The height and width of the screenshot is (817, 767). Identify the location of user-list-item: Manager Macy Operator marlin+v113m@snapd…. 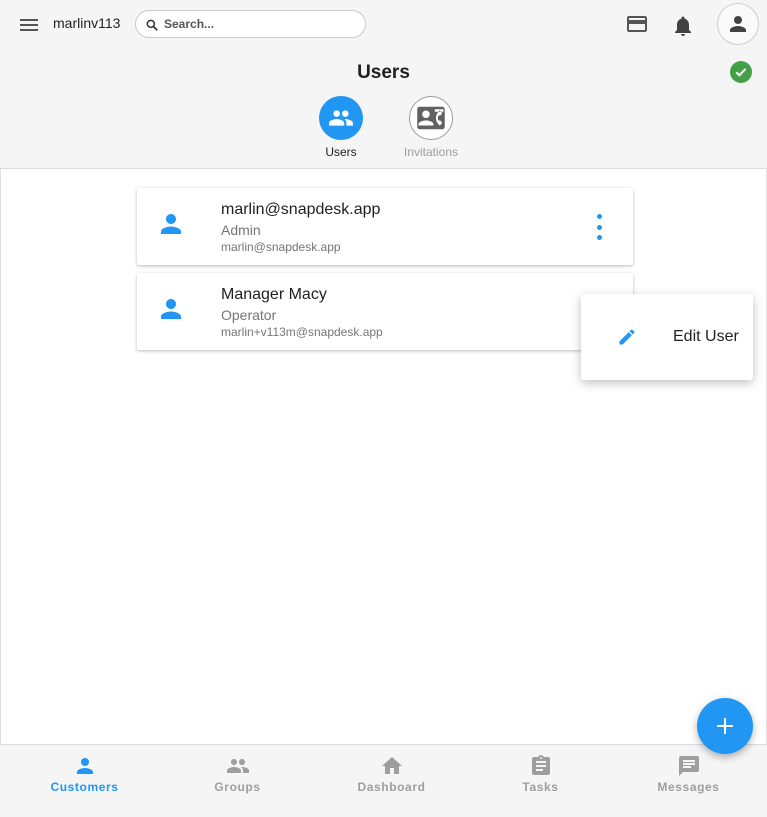
(385, 311).